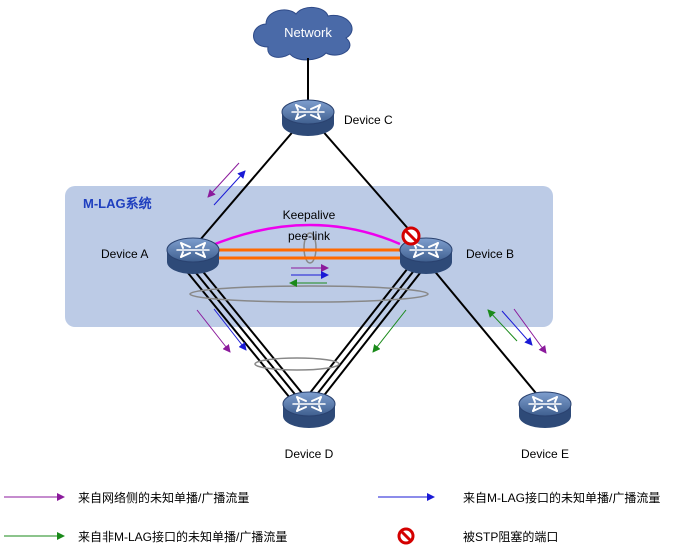 The height and width of the screenshot is (549, 684). Describe the element at coordinates (117, 203) in the screenshot. I see `mlag-system-label: M-LAG系统` at that location.